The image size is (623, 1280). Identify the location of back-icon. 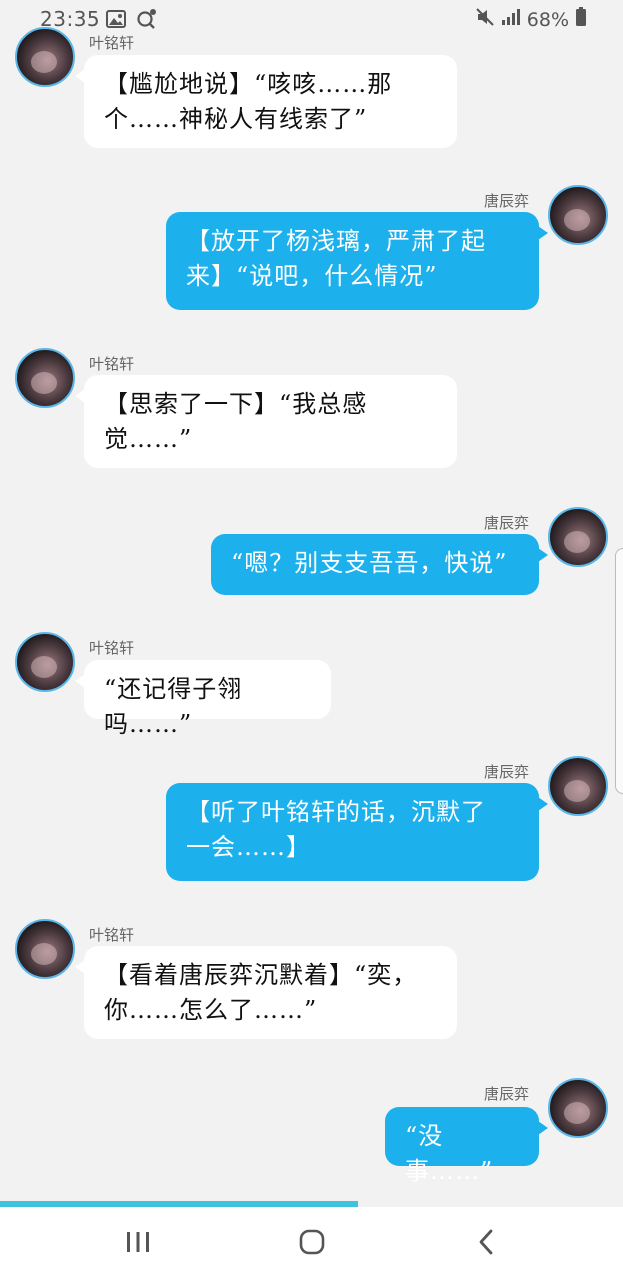
(486, 1244).